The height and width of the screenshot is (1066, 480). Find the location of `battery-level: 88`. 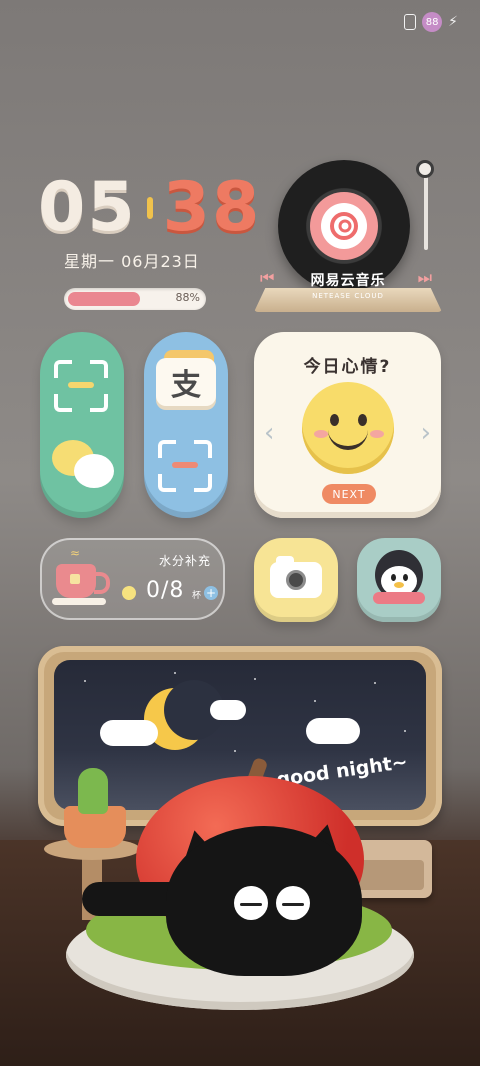

battery-level: 88 is located at coordinates (432, 22).